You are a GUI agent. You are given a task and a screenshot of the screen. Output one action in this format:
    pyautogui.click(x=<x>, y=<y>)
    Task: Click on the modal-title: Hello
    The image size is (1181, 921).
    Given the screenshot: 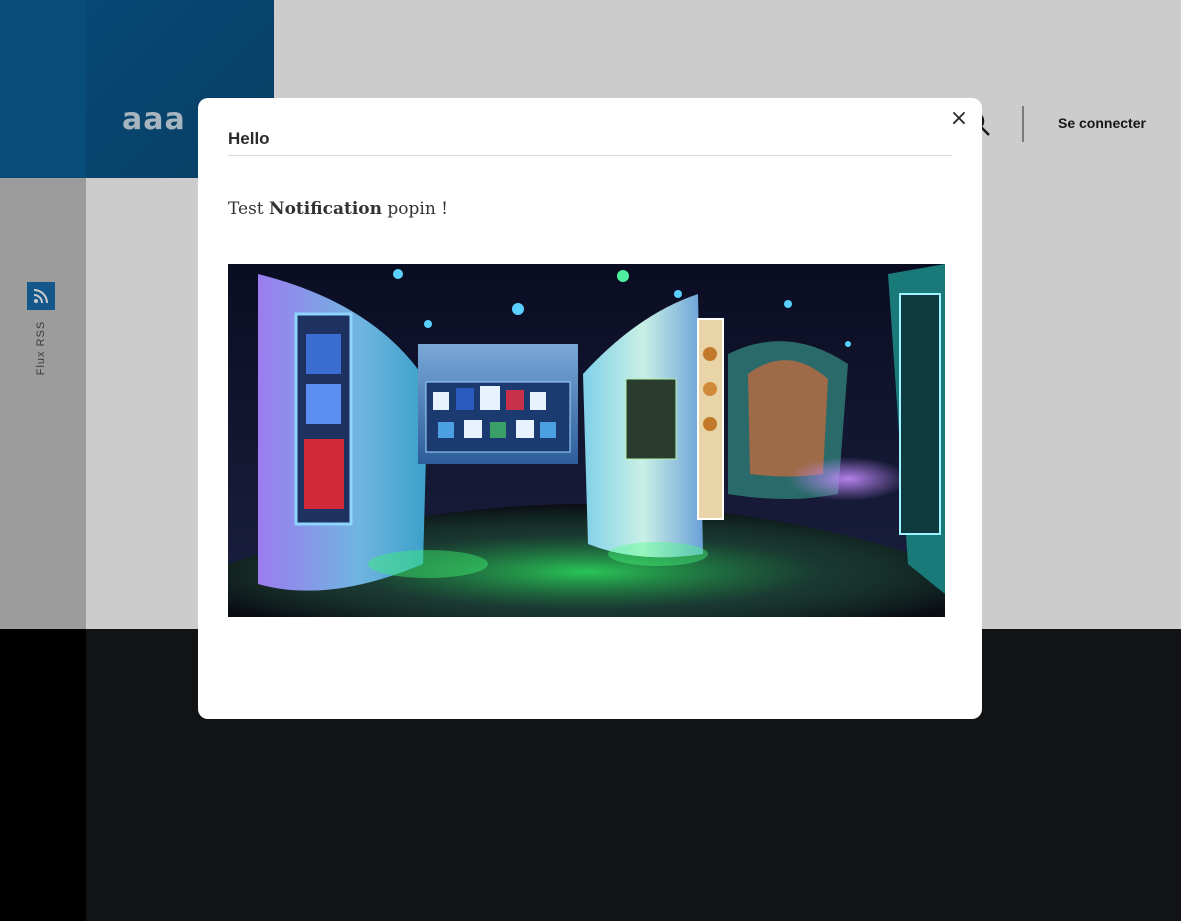 What is the action you would take?
    pyautogui.click(x=249, y=138)
    